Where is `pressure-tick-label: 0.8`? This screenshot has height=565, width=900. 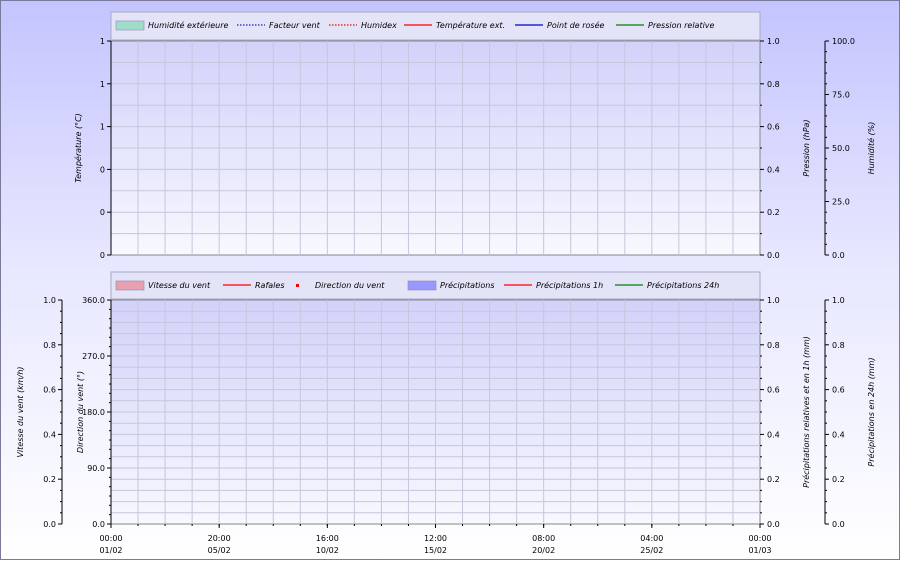
pressure-tick-label: 0.8 is located at coordinates (773, 84).